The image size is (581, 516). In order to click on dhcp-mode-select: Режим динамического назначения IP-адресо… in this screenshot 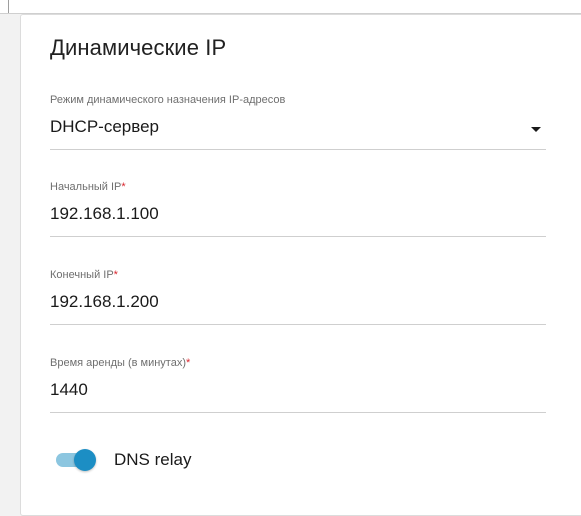, I will do `click(298, 121)`.